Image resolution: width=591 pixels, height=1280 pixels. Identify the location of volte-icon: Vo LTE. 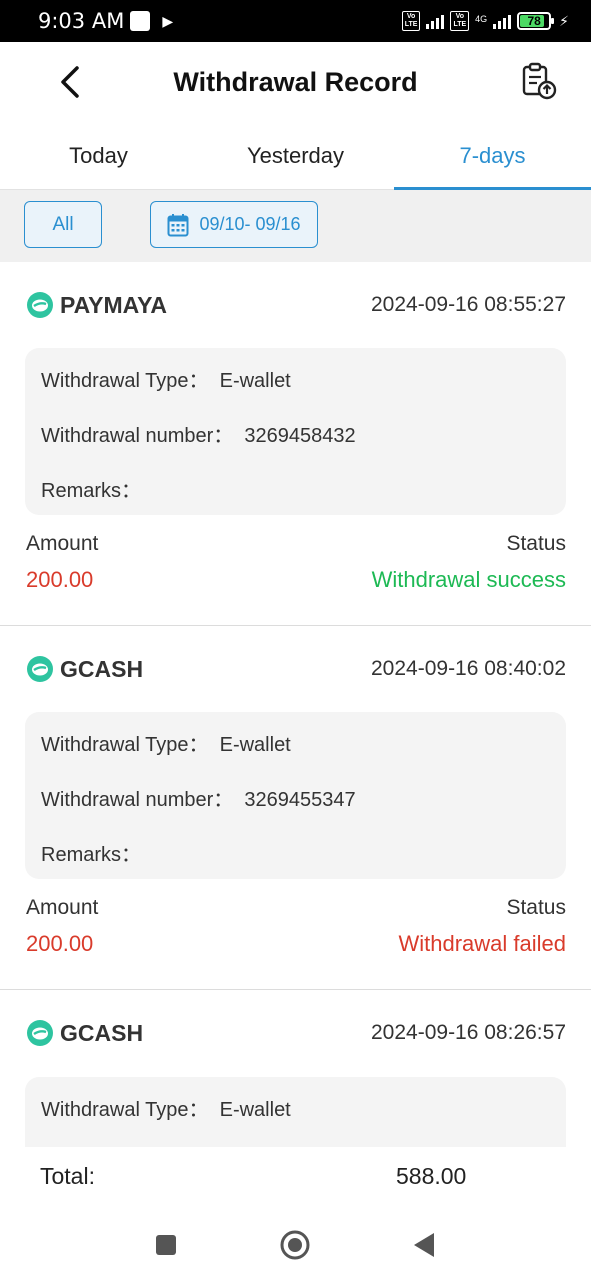
(411, 21).